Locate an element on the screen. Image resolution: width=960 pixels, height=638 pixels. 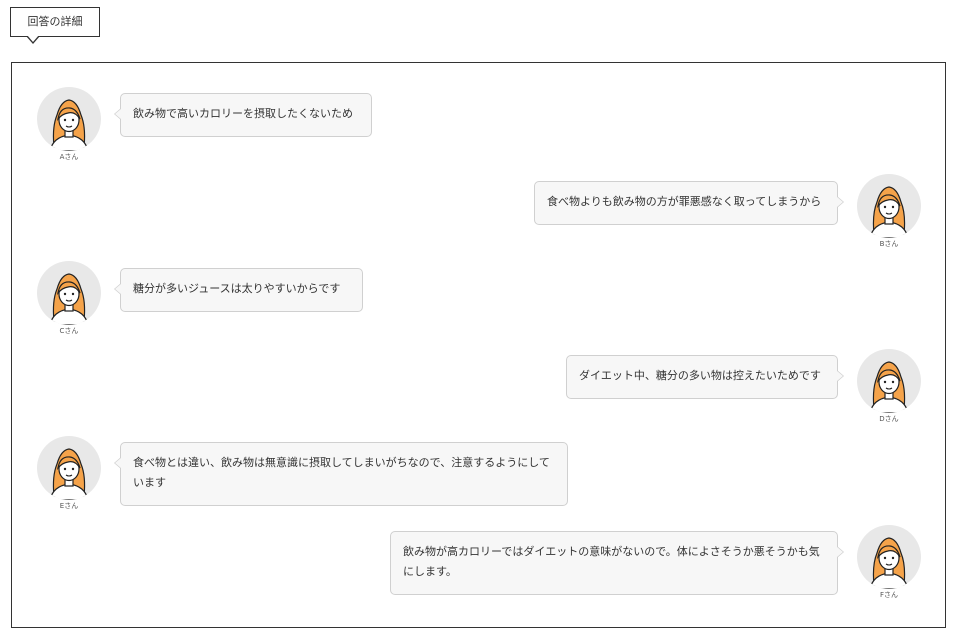
respondent: Eさん is located at coordinates (69, 473).